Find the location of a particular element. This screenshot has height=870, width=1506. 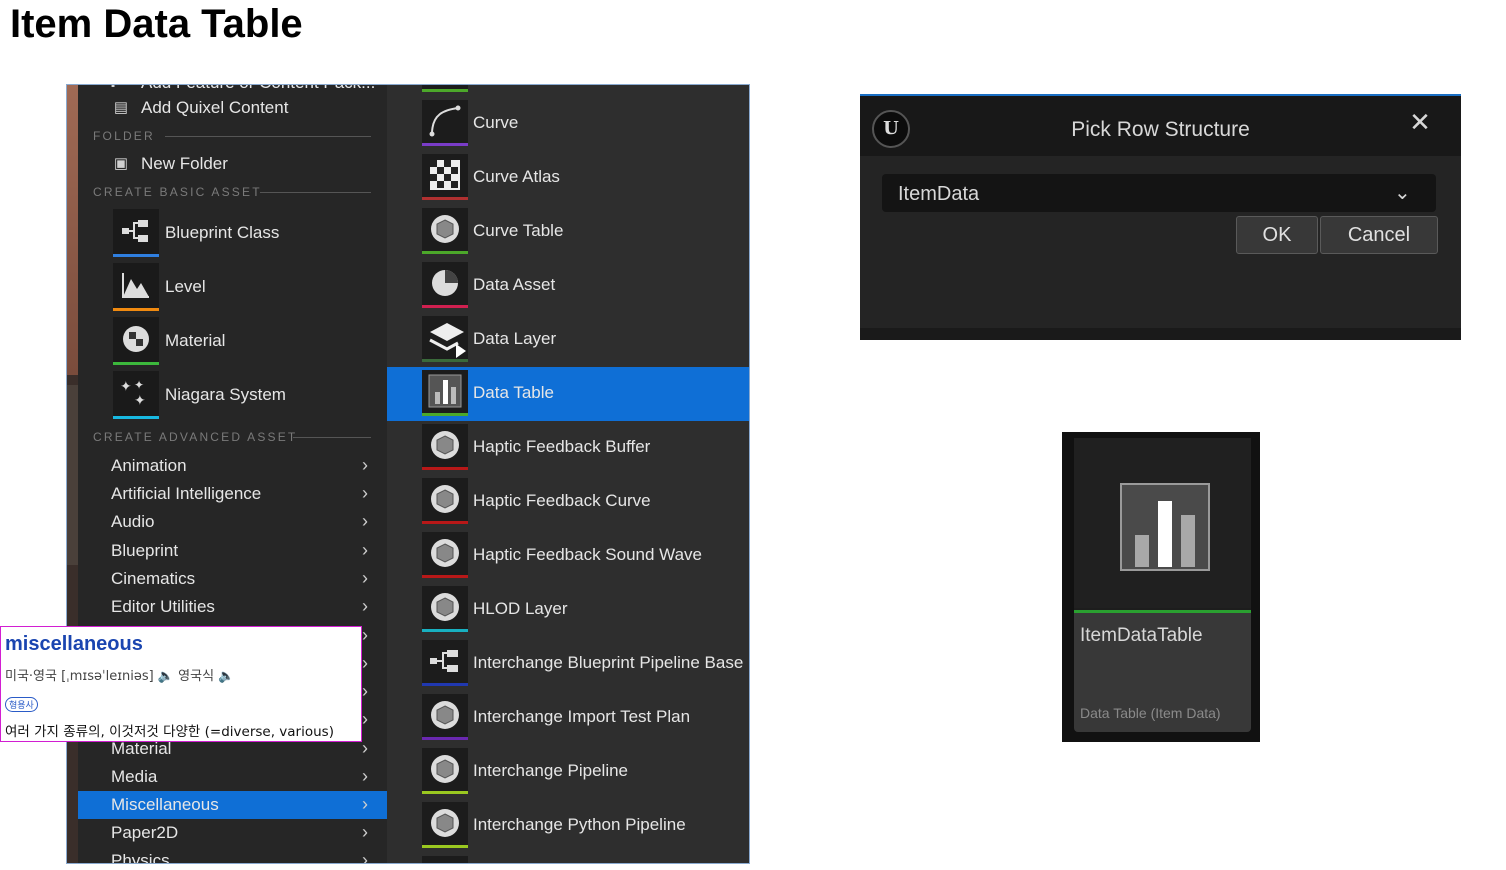

category-label: Cinematics is located at coordinates (153, 578).